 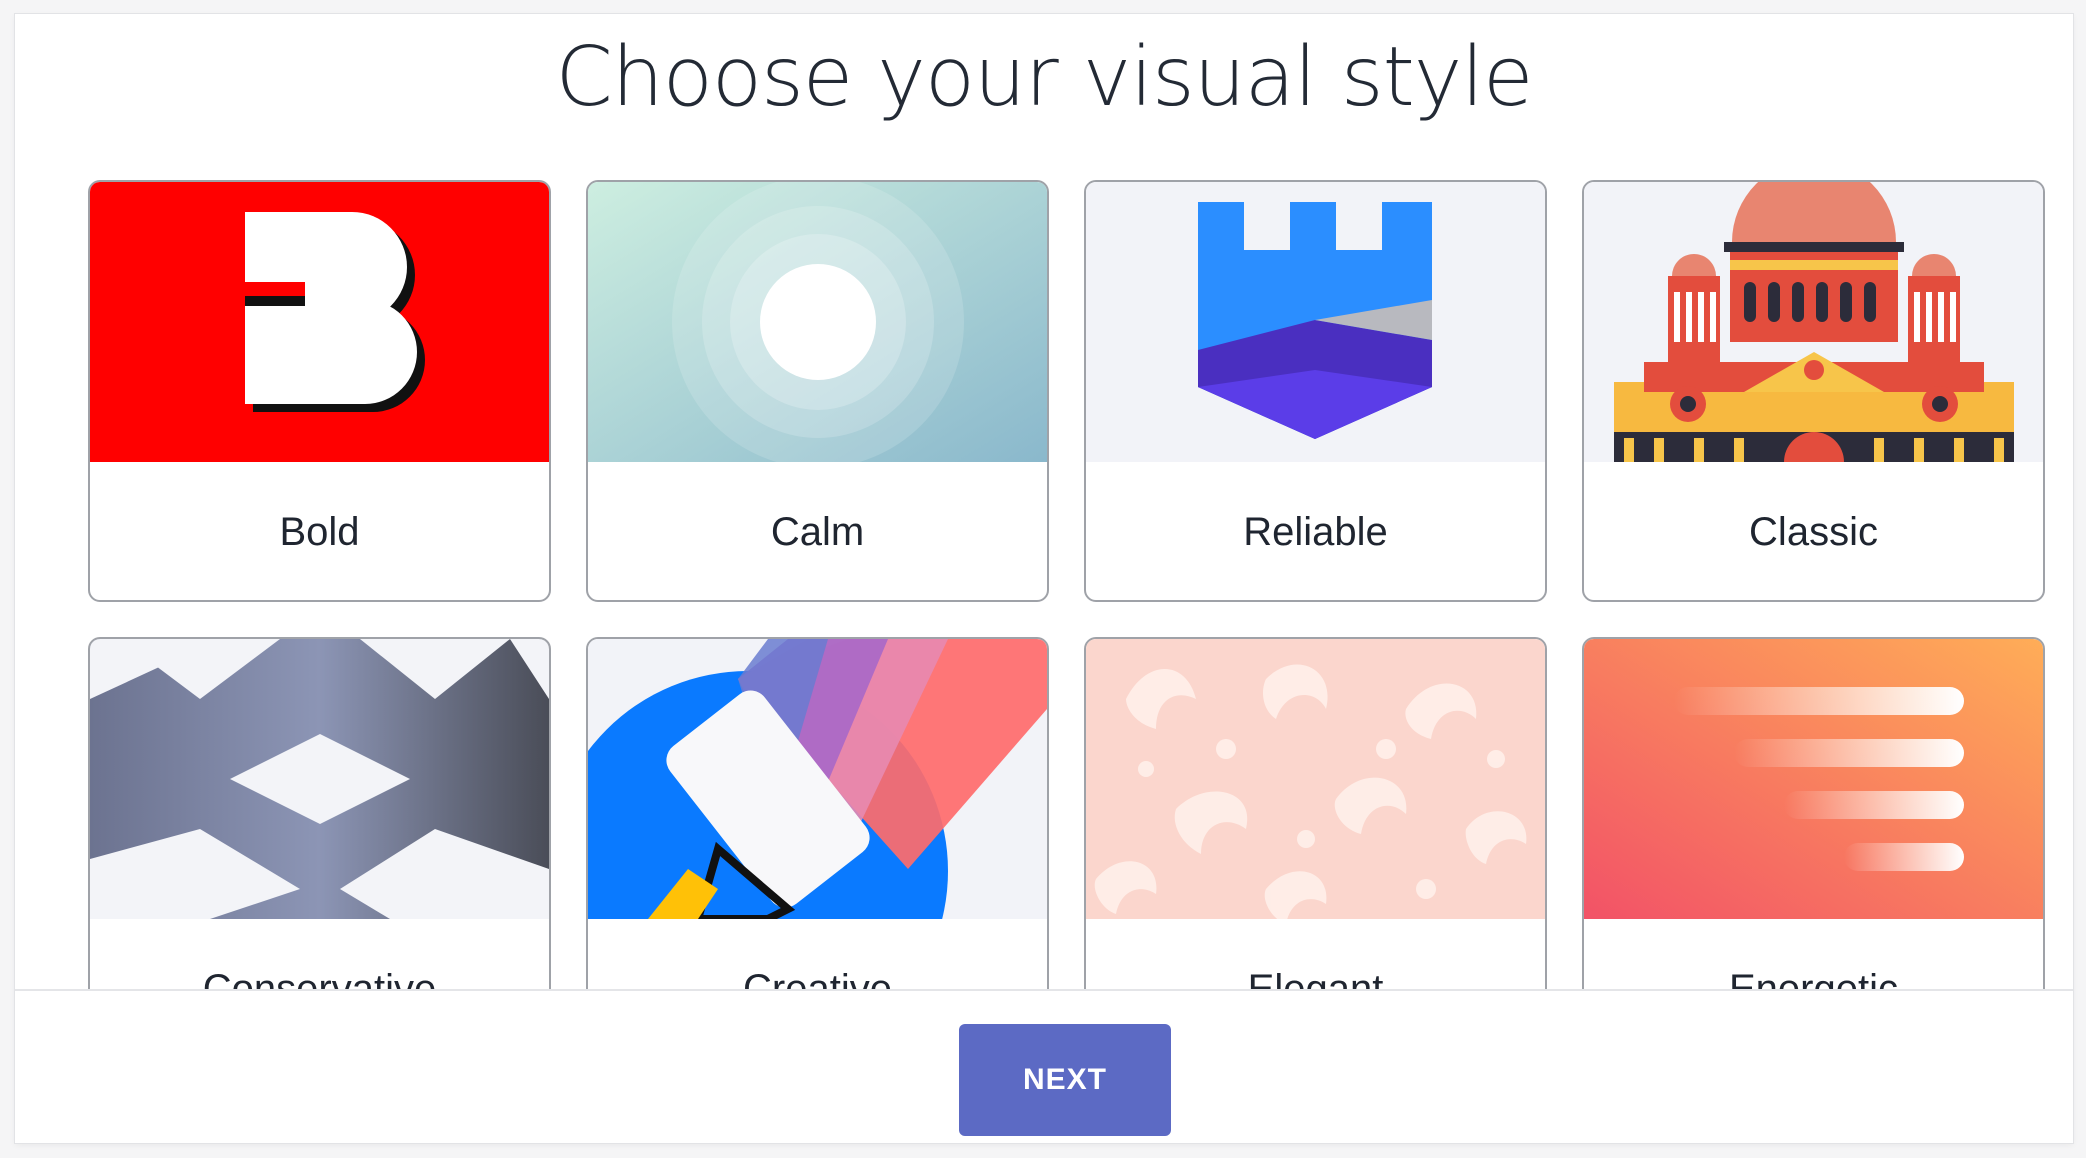 I want to click on style-card-label: Elegant, so click(x=1315, y=978).